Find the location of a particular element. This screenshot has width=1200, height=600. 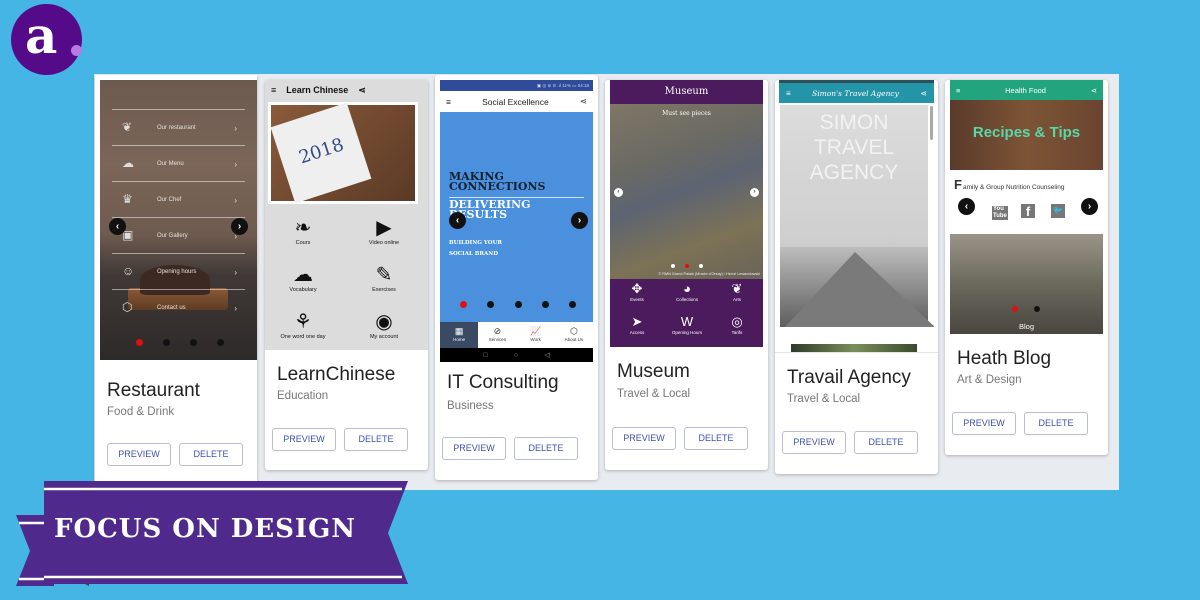

leaf-icon: ❧ is located at coordinates (303, 228).